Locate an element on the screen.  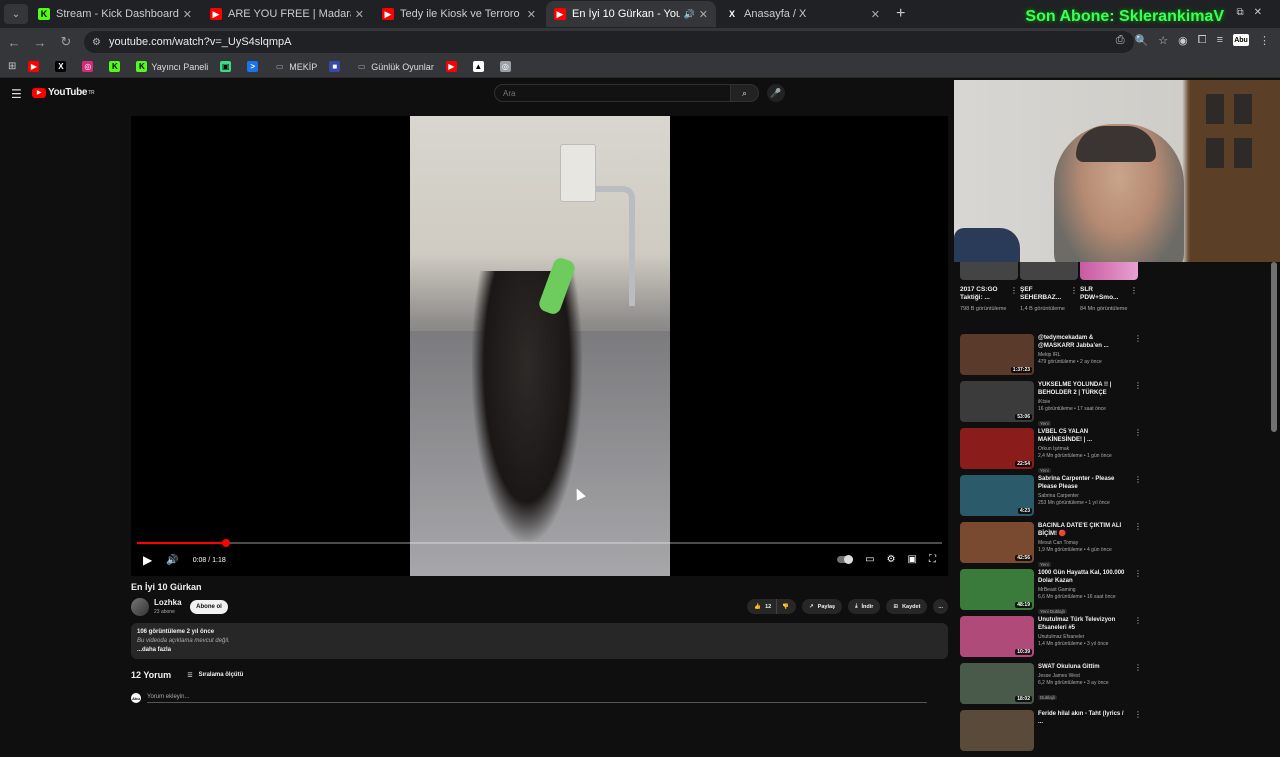
bookmark-star-icon: ☆ is located at coordinates (1163, 40).